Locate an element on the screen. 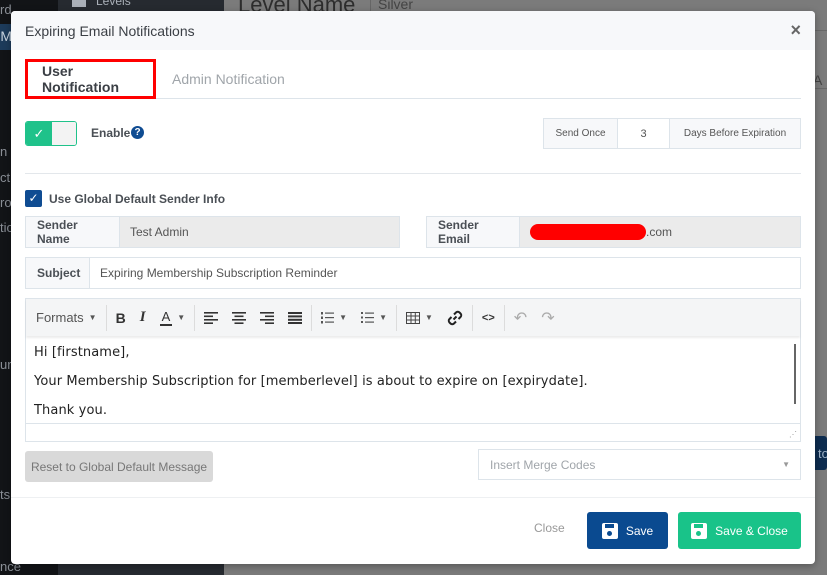 The height and width of the screenshot is (575, 827). font-color-button: A ▼ is located at coordinates (173, 317).